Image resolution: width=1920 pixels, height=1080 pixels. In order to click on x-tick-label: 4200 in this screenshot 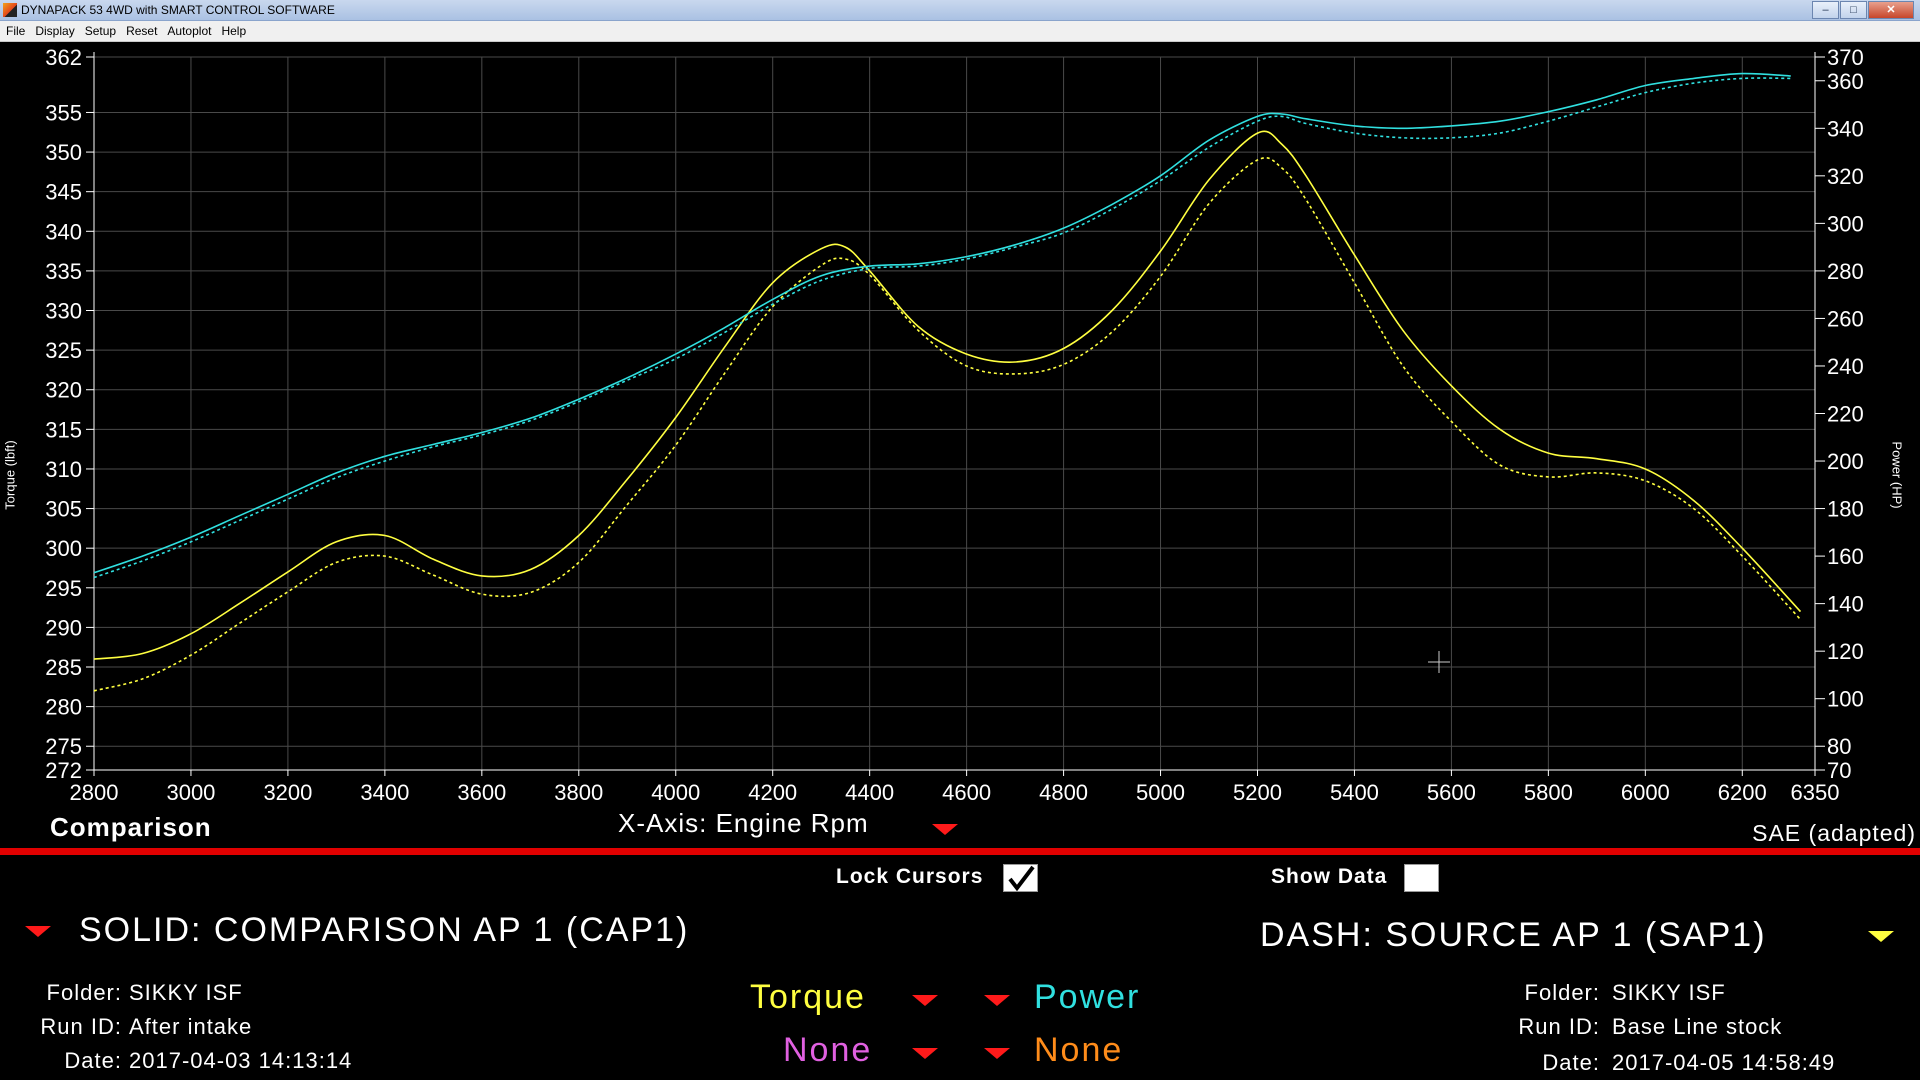, I will do `click(772, 792)`.